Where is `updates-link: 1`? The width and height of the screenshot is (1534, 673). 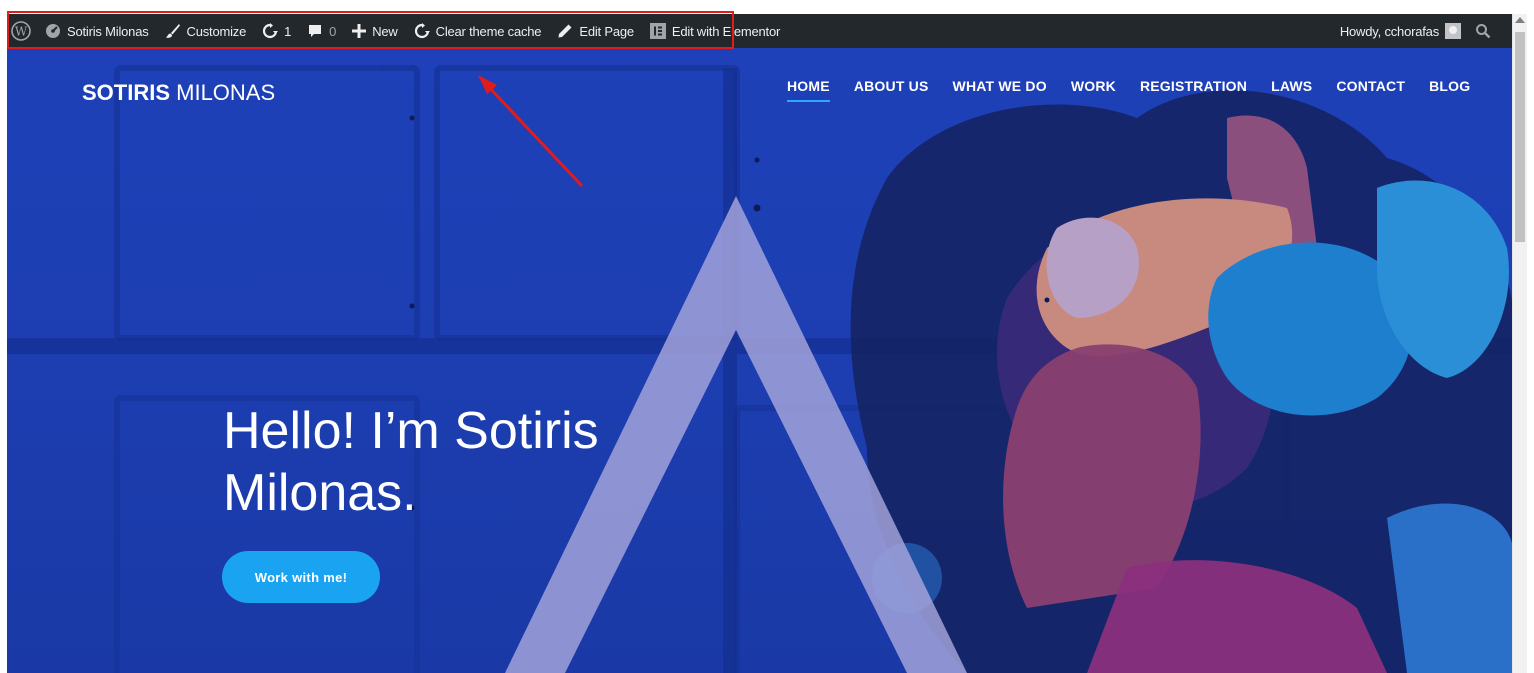 updates-link: 1 is located at coordinates (276, 31).